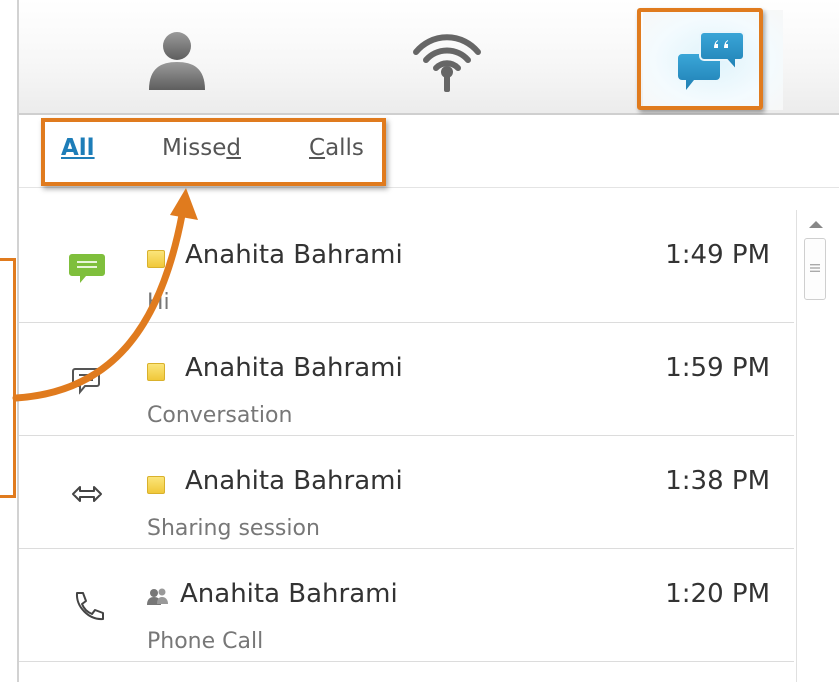 This screenshot has height=682, width=839. Describe the element at coordinates (700, 59) in the screenshot. I see `conversations-highlight-box` at that location.